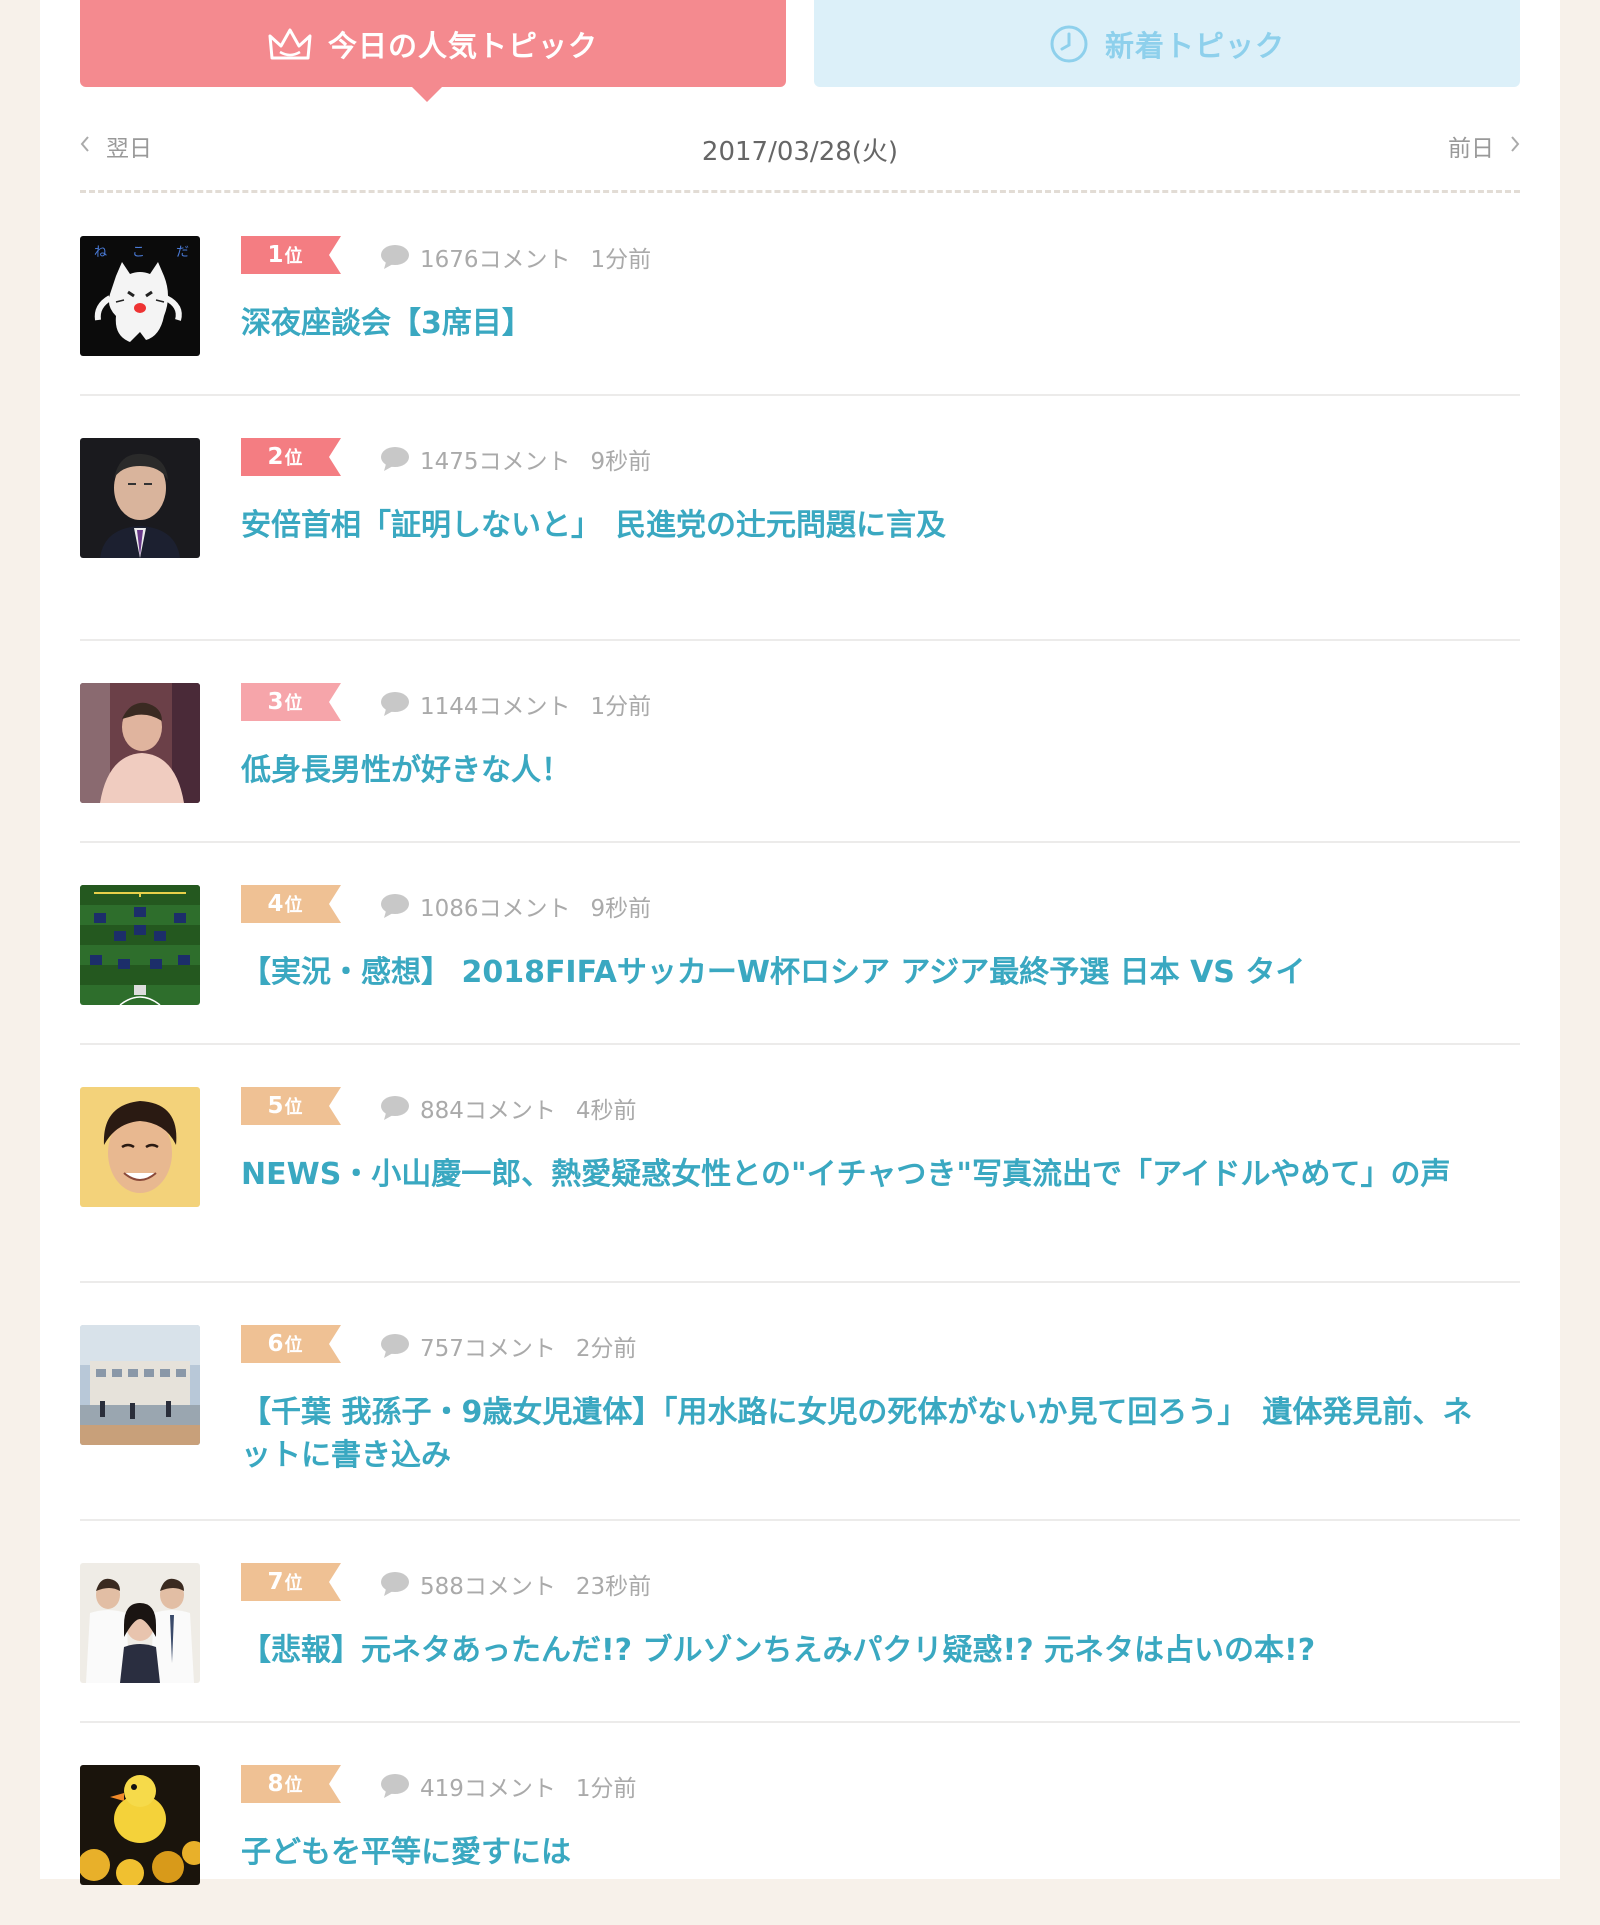 This screenshot has width=1600, height=1925. What do you see at coordinates (275, 1582) in the screenshot?
I see `rank-number: 7` at bounding box center [275, 1582].